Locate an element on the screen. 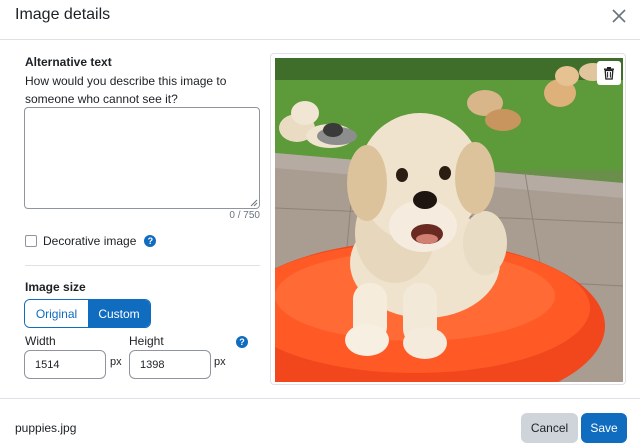 The image size is (640, 448). section-divider is located at coordinates (142, 265).